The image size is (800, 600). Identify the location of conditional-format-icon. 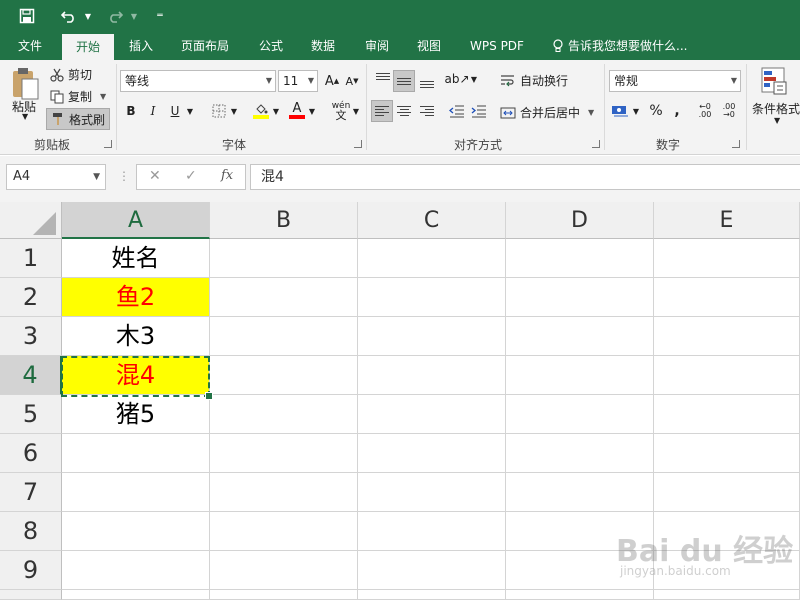
(774, 81).